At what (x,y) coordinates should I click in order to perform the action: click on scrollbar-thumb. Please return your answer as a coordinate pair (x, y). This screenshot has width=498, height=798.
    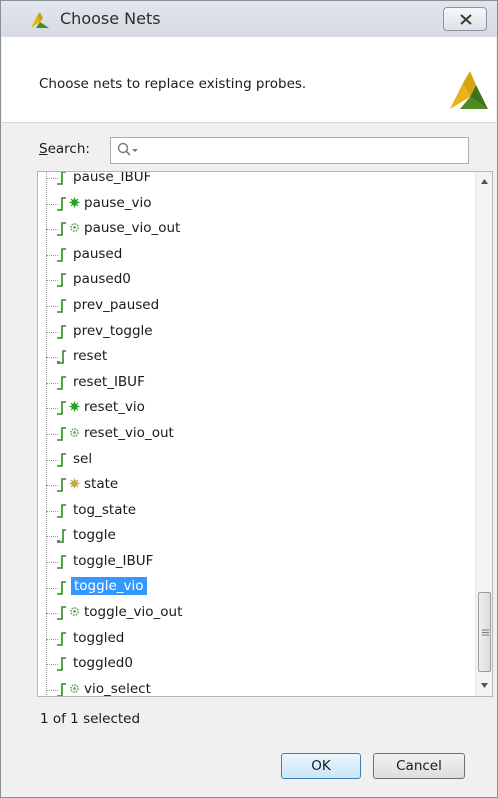
    Looking at the image, I should click on (484, 632).